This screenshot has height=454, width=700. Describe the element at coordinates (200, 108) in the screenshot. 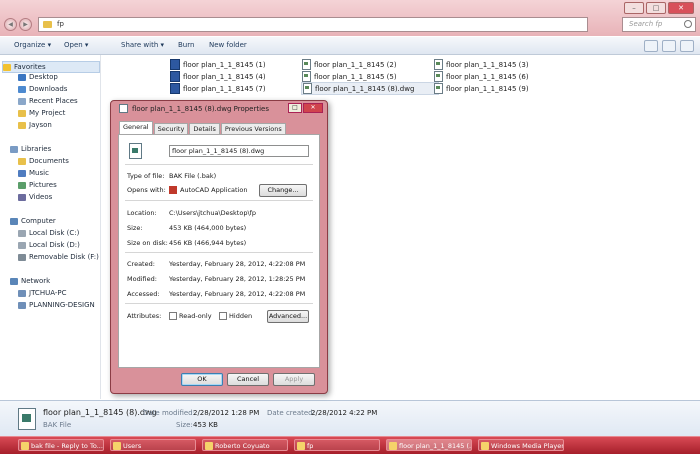

I see `dialog-title: floor plan_1_1_8145 (8).dwg Properties` at that location.